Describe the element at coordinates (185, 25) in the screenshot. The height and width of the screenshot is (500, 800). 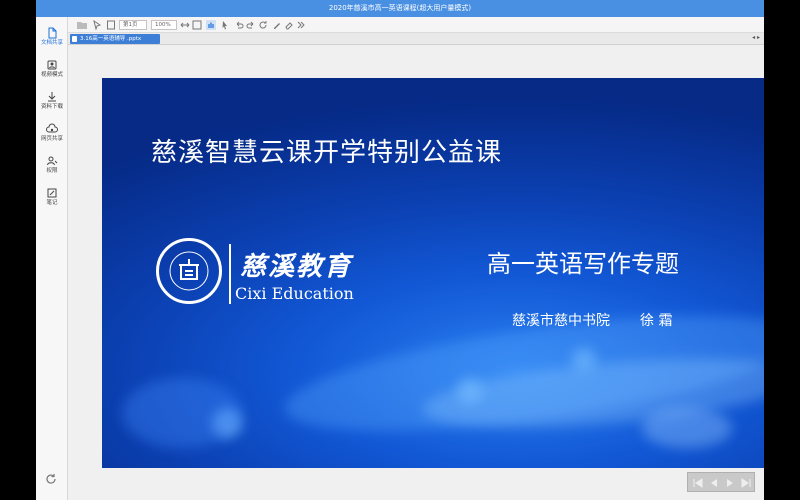
I see `fit-width-icon` at that location.